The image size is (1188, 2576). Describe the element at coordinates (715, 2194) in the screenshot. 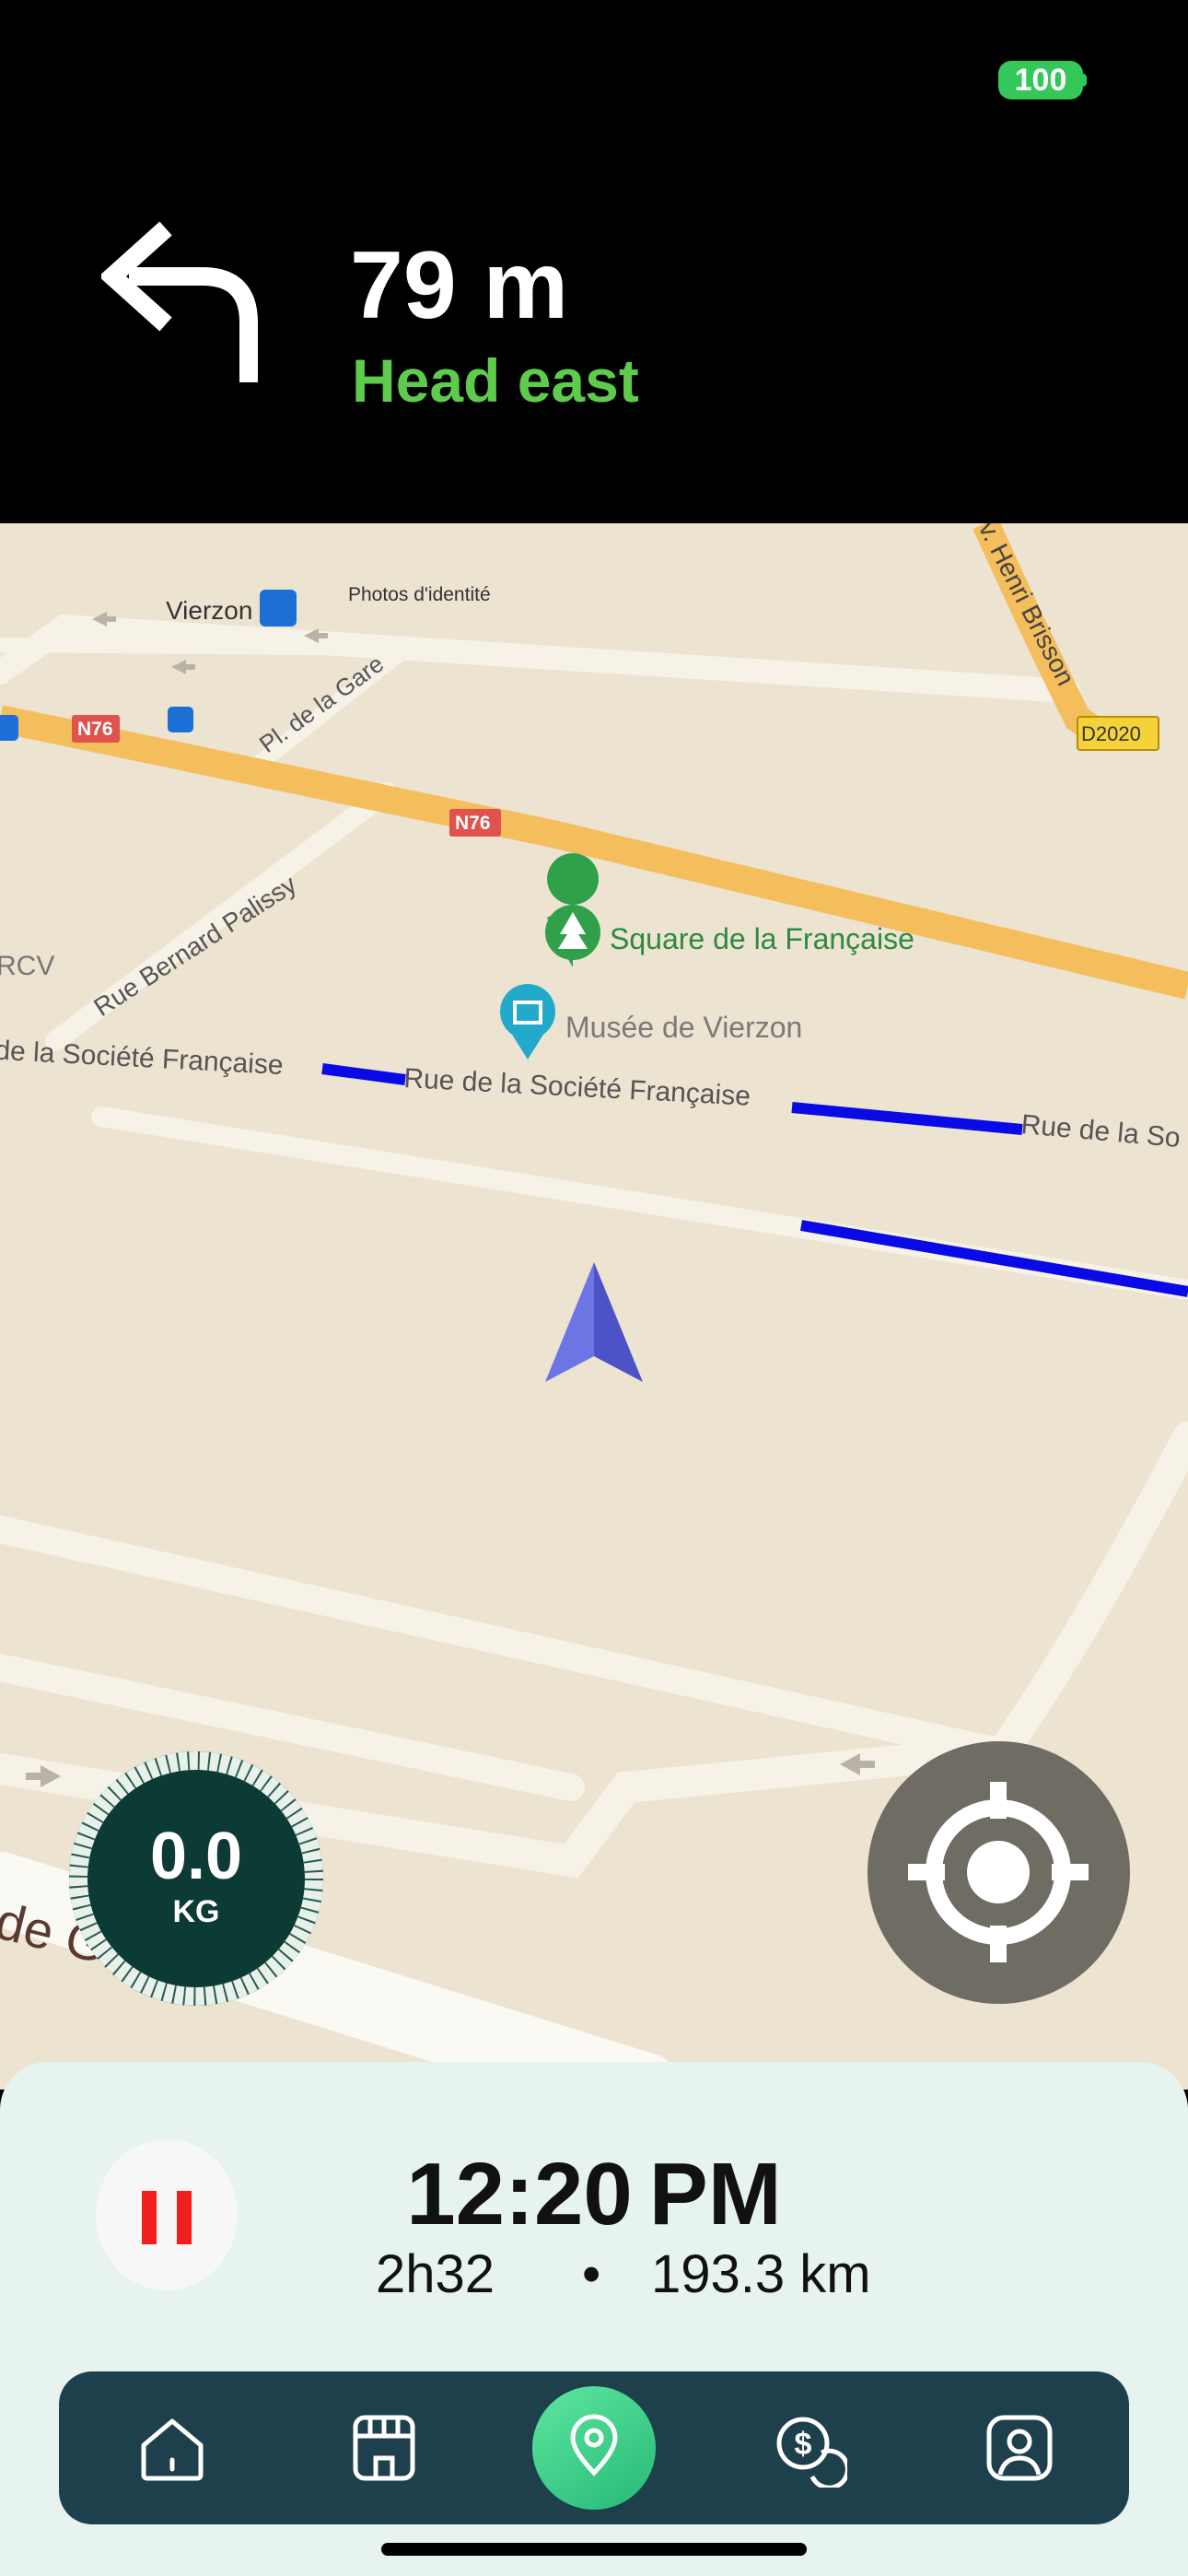

I see `eta-period: PM` at that location.